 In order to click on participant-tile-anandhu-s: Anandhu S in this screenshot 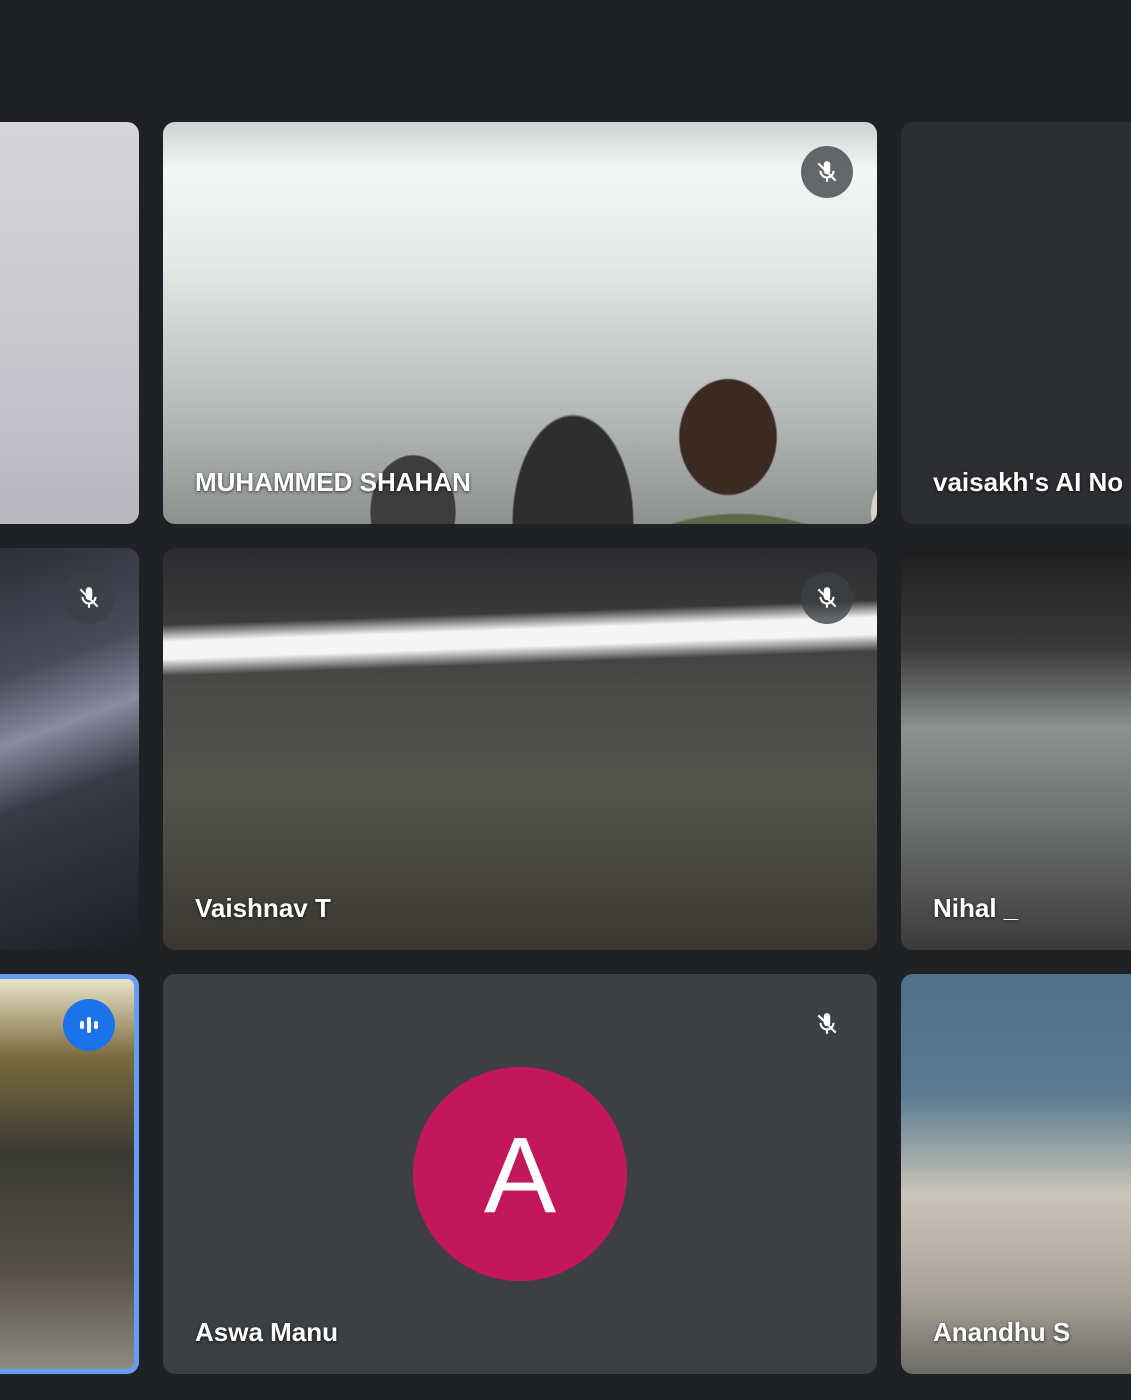, I will do `click(1016, 1174)`.